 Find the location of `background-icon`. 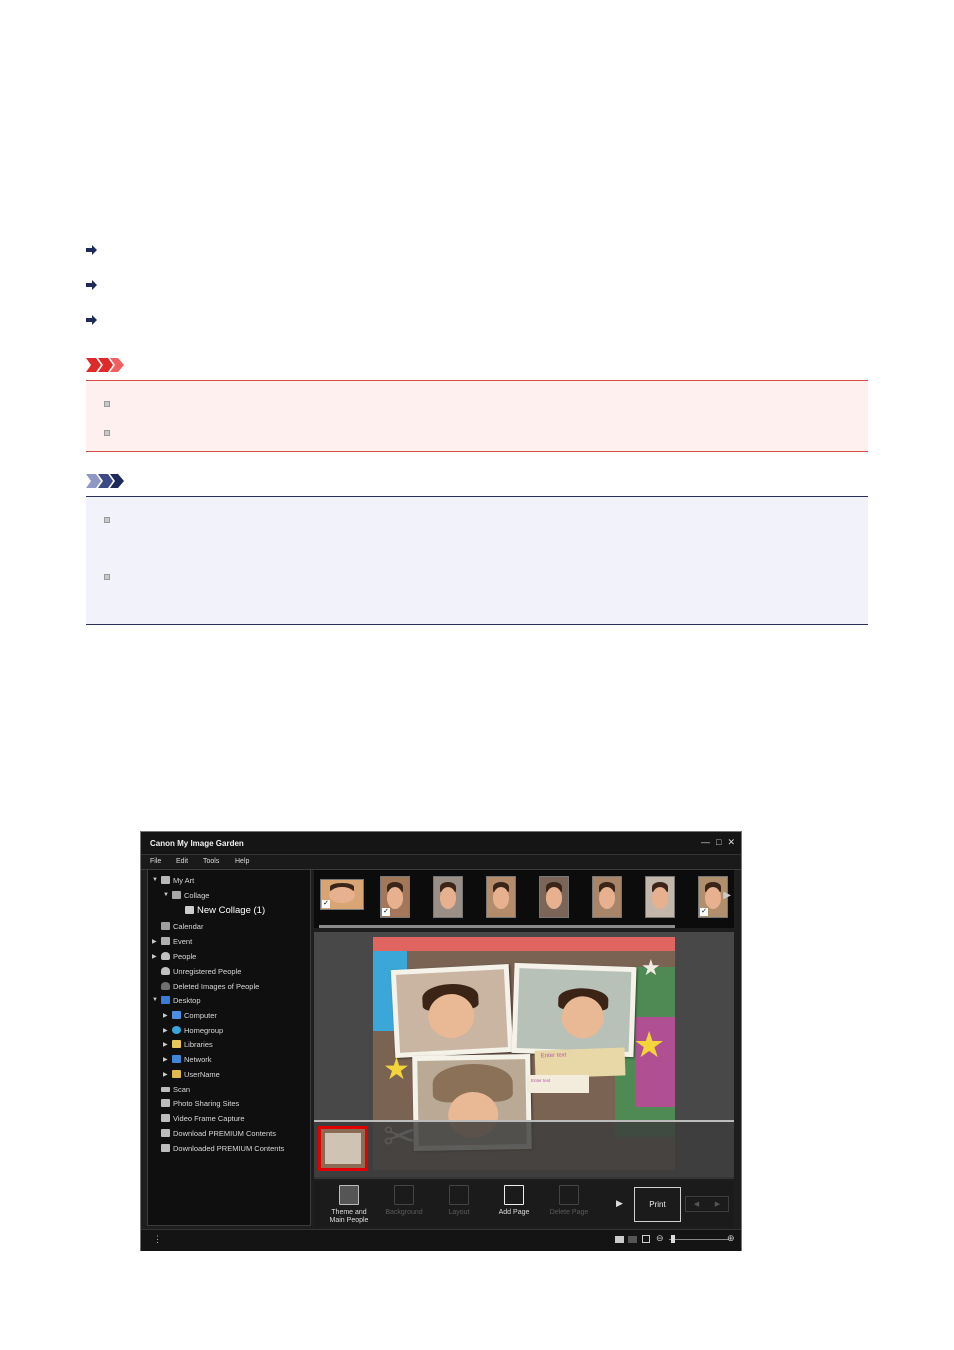

background-icon is located at coordinates (404, 1195).